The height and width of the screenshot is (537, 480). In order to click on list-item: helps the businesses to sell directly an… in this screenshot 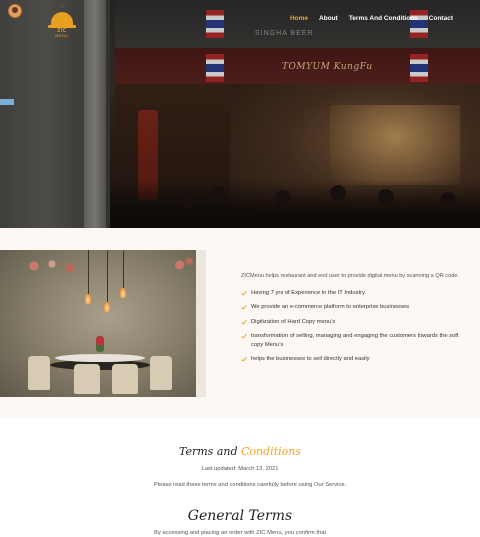, I will do `click(355, 359)`.